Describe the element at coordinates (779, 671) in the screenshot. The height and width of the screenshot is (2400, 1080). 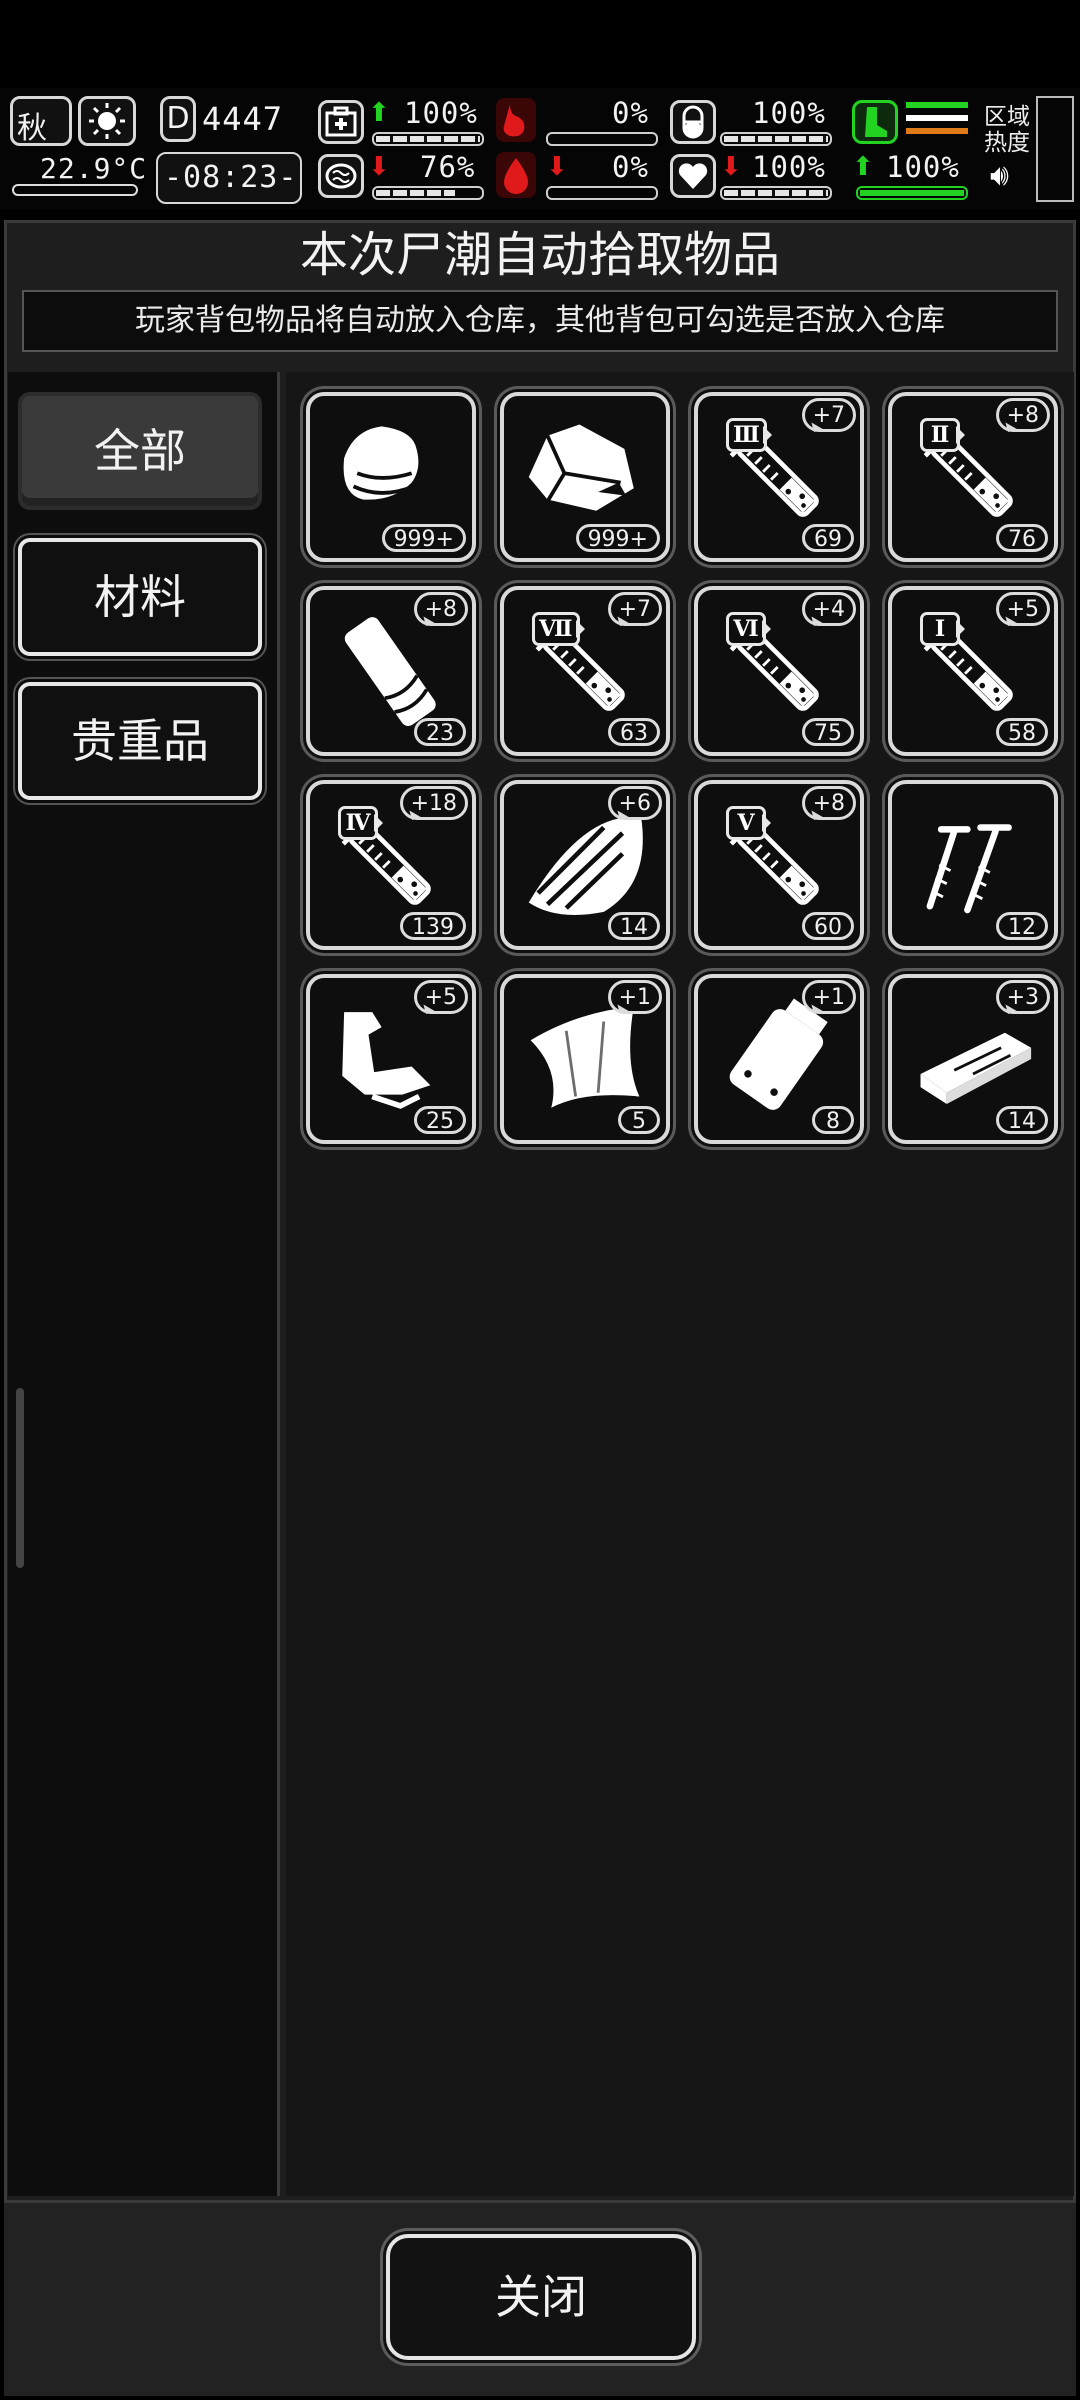
I see `item-slot: Ⅵ +4 75` at that location.